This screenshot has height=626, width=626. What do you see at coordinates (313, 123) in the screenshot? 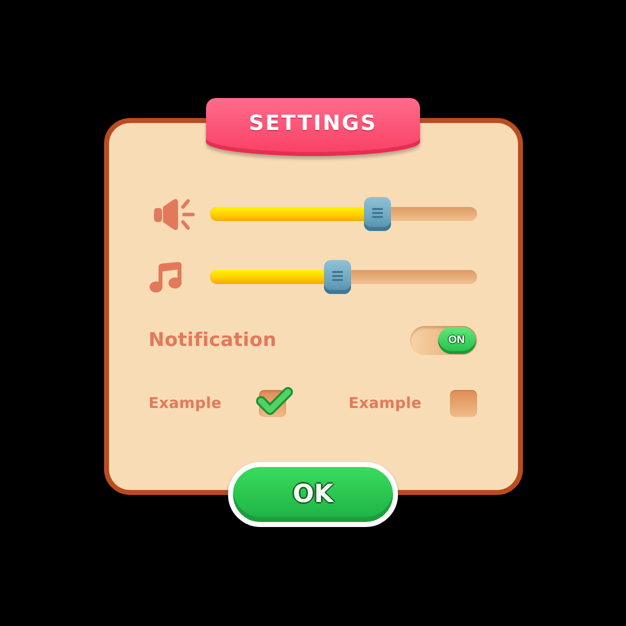
I see `settings-title: SETTINGS` at bounding box center [313, 123].